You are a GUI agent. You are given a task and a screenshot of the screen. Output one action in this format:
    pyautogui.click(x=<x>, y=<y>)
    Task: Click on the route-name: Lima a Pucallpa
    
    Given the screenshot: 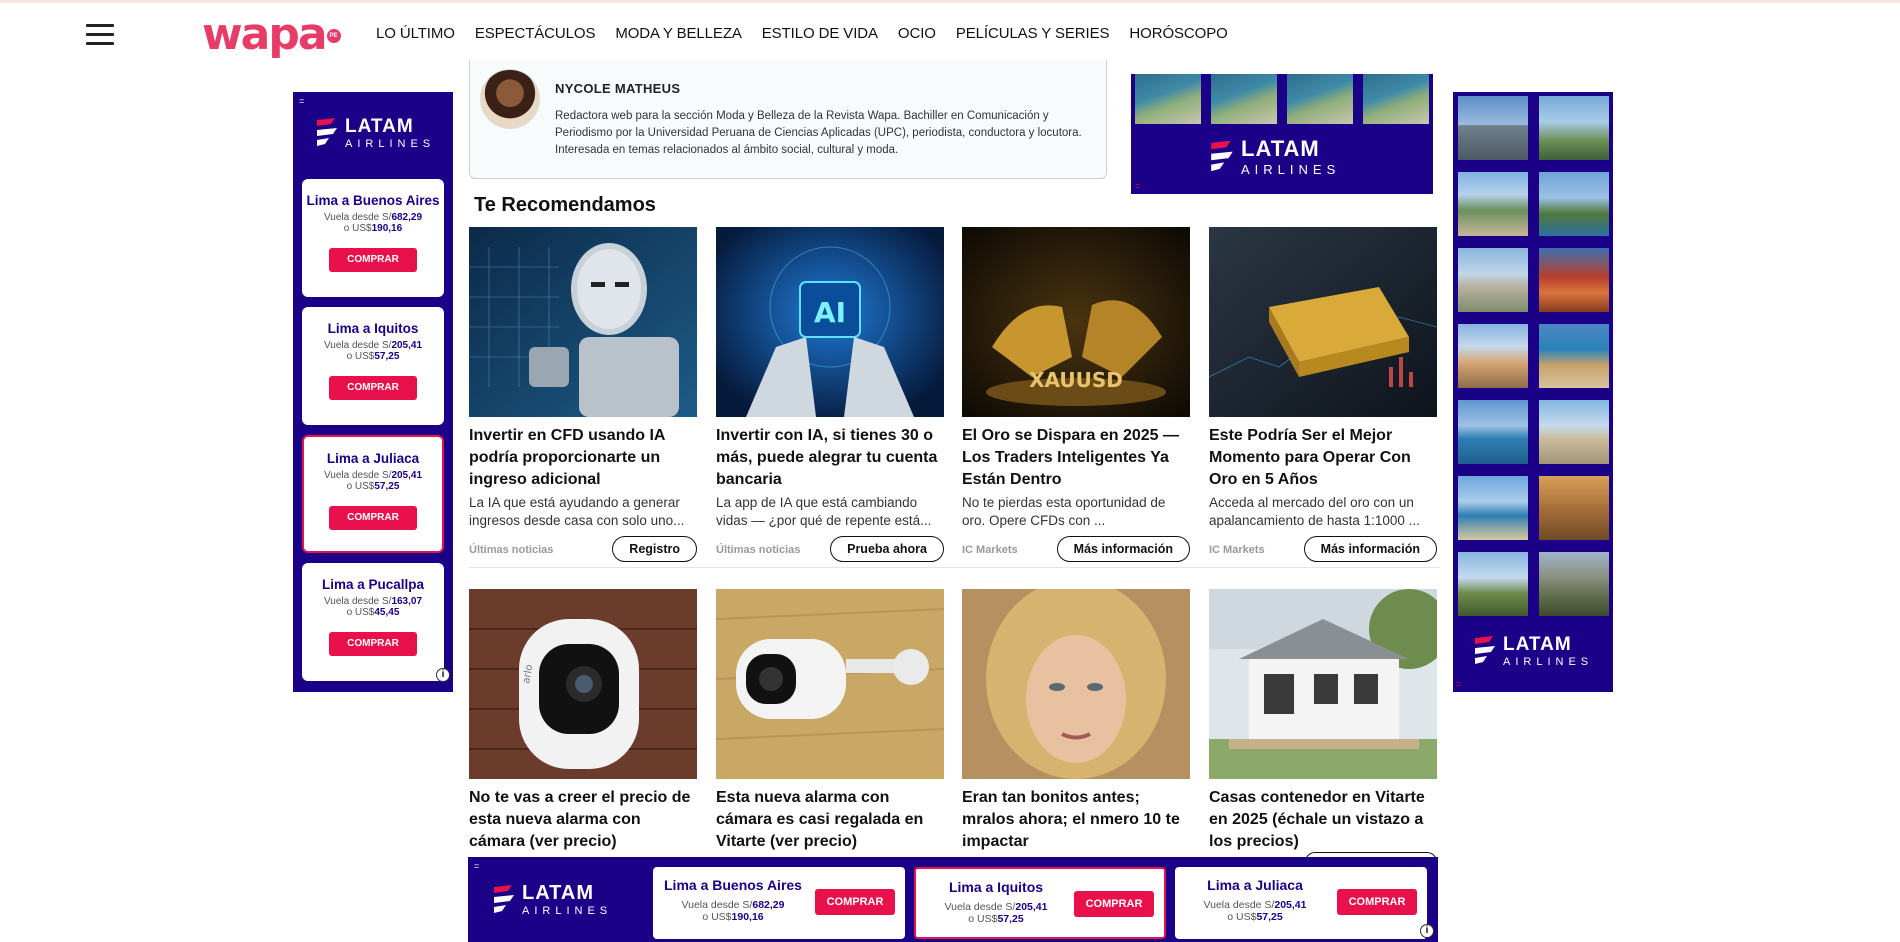 What is the action you would take?
    pyautogui.click(x=373, y=584)
    